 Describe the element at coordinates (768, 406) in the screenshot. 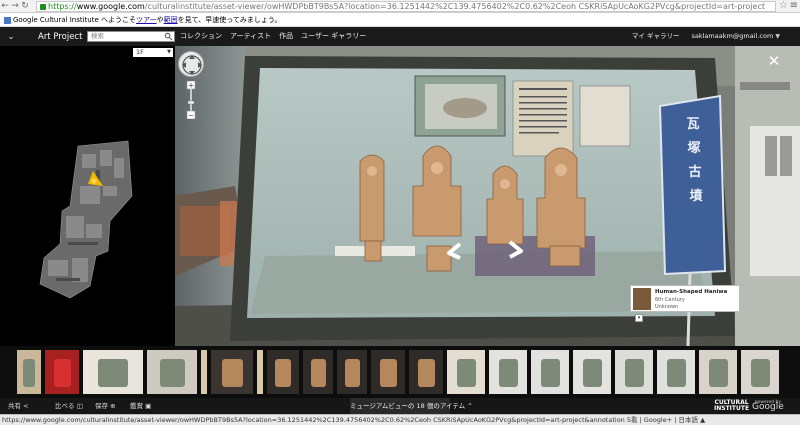

I see `powered-by-google-logo: powered by Google` at that location.